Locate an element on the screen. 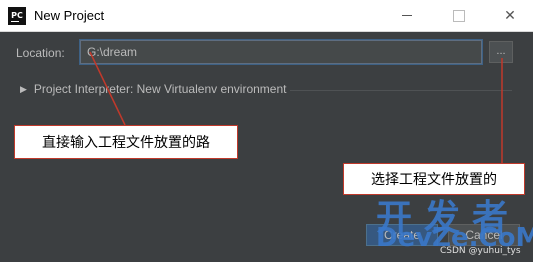  minimize-icon is located at coordinates (407, 15).